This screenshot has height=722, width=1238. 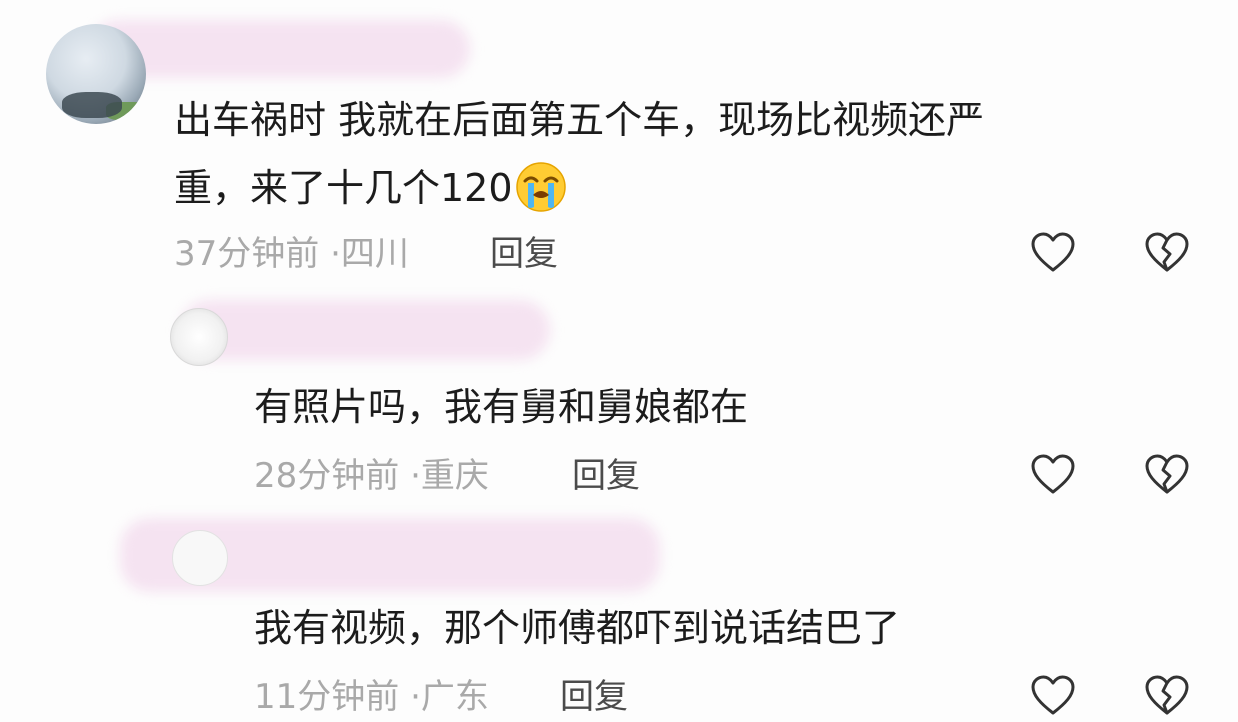 I want to click on comment-meta: 28分钟前 ·重庆, so click(x=371, y=476).